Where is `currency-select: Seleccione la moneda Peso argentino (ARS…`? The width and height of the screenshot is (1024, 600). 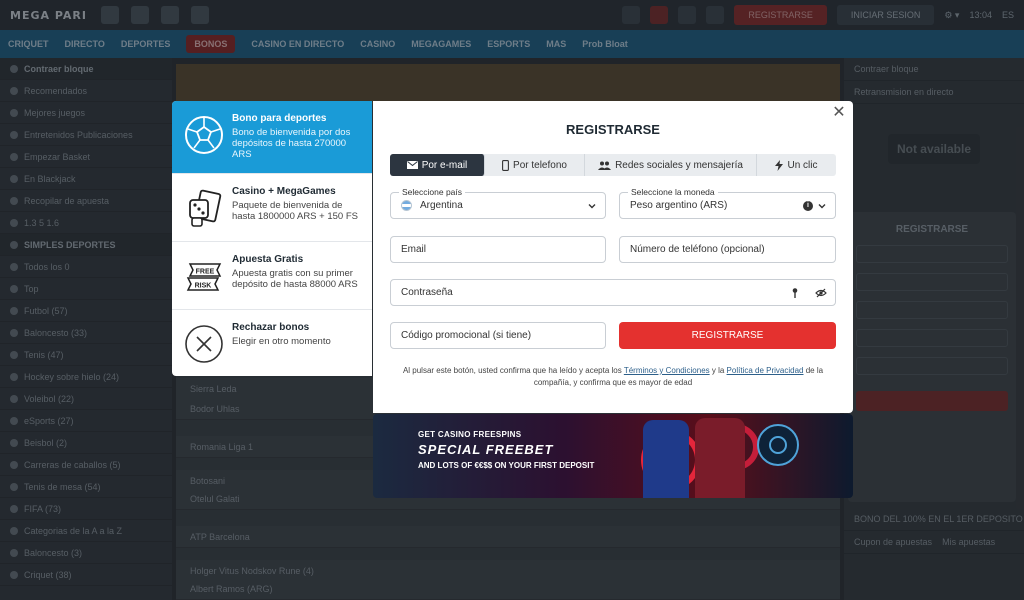 currency-select: Seleccione la moneda Peso argentino (ARS… is located at coordinates (727, 203).